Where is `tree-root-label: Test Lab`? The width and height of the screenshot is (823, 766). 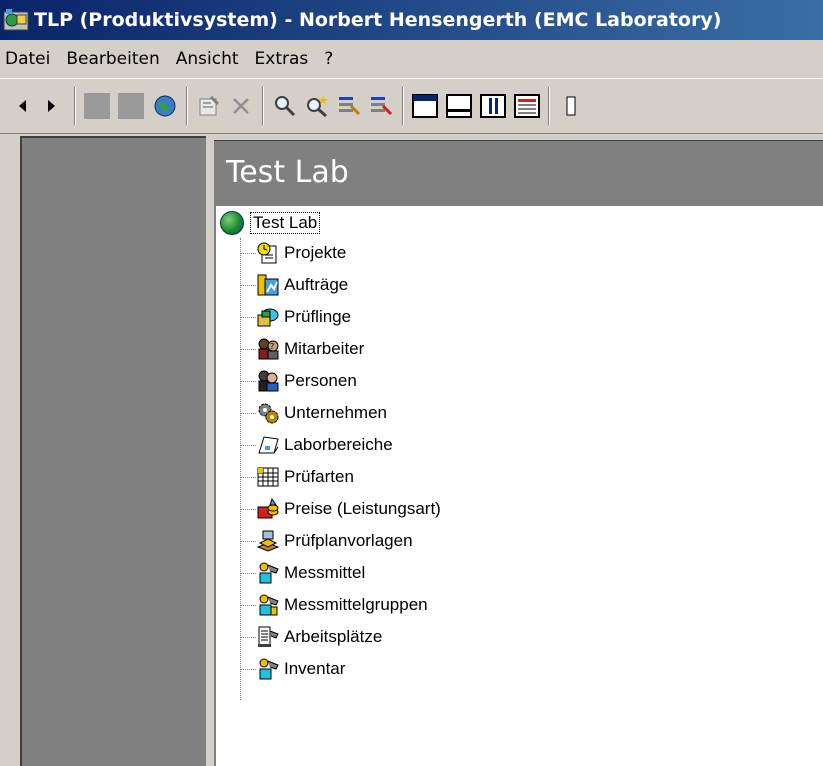 tree-root-label: Test Lab is located at coordinates (285, 223).